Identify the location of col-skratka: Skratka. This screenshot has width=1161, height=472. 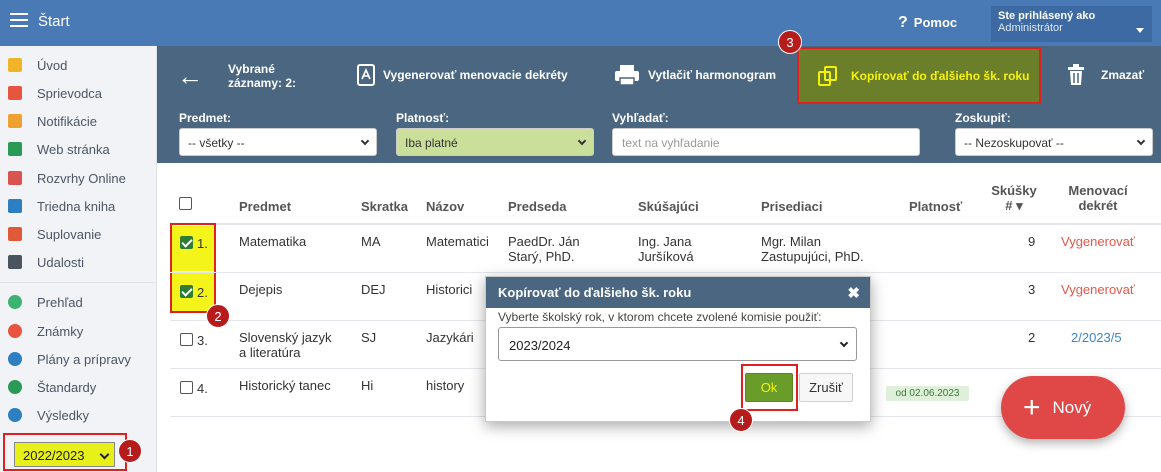
(384, 206).